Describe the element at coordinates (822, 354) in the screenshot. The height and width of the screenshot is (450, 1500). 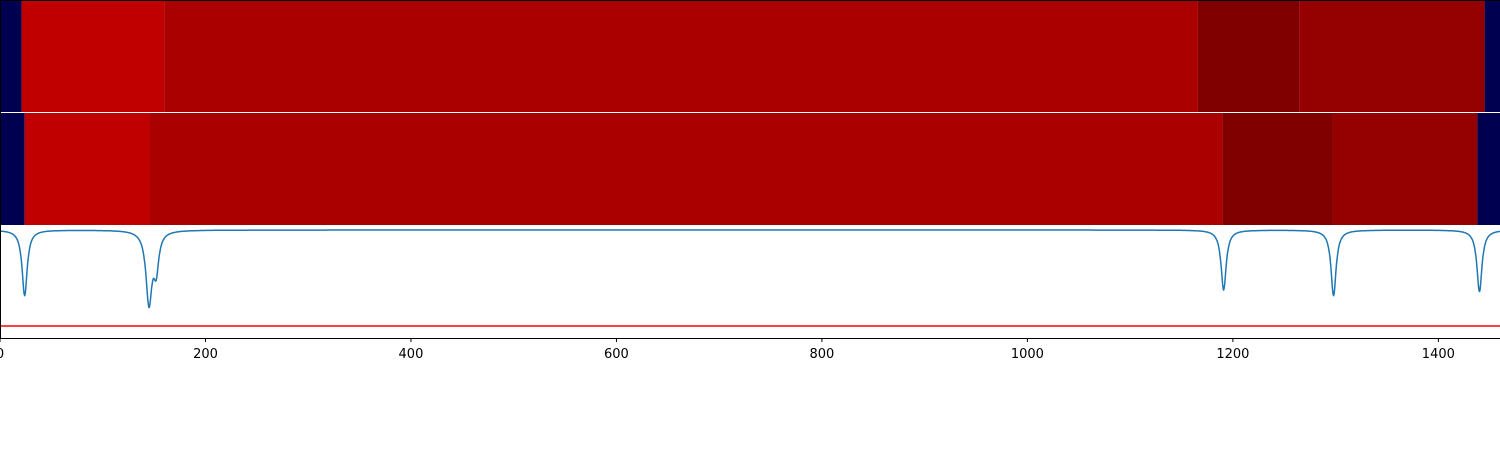
I see `x-tick-label-800: 800` at that location.